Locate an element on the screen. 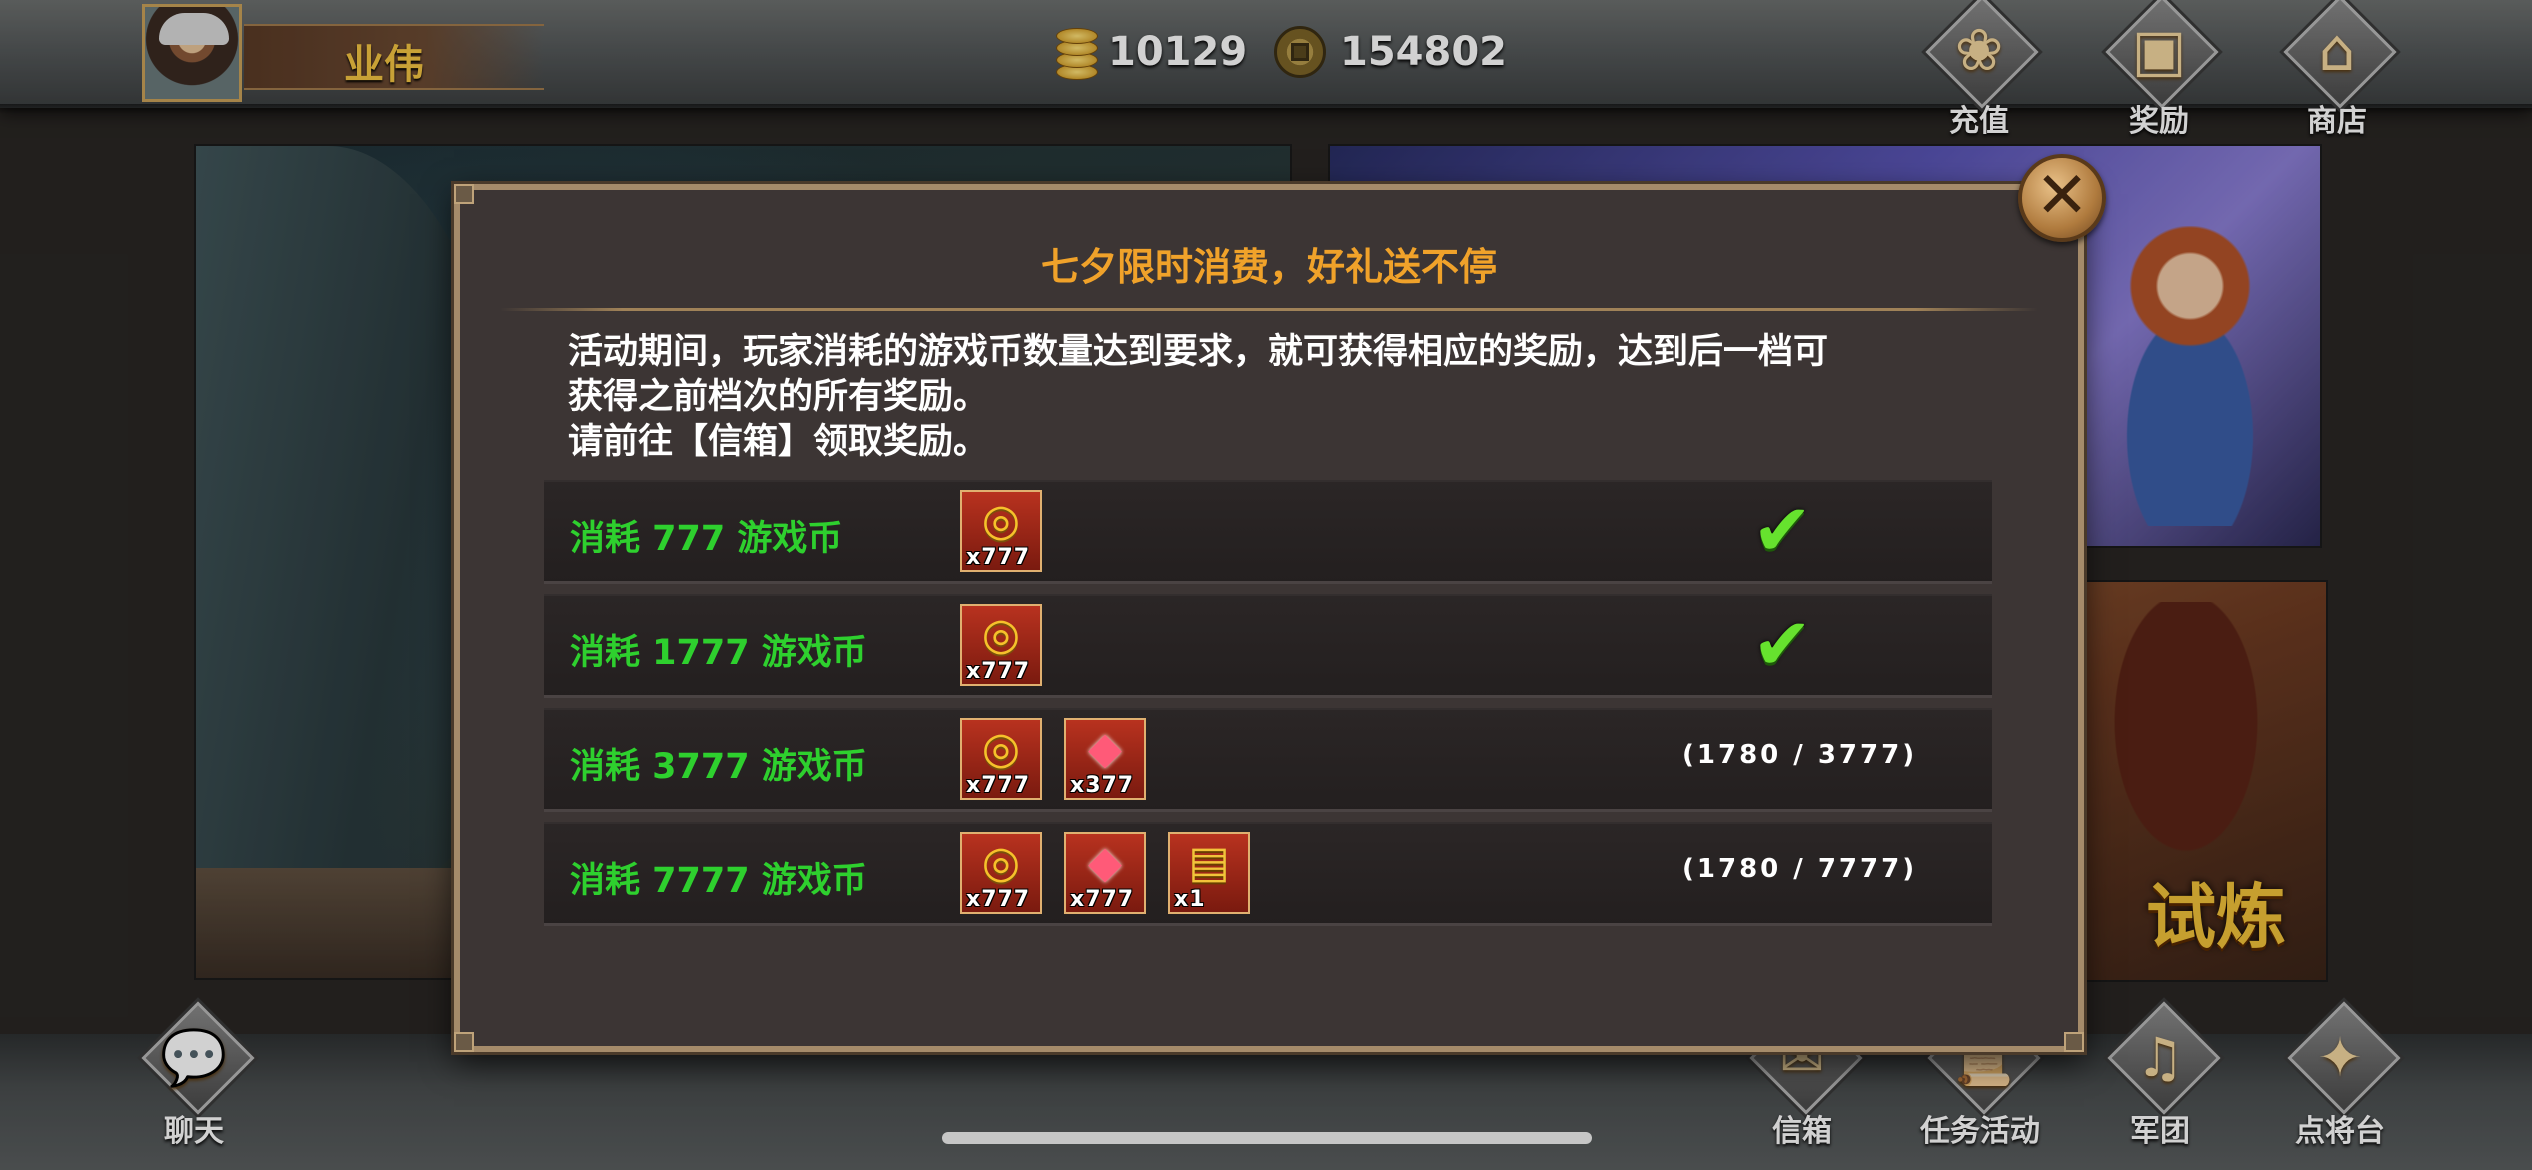  reward-tier-row: 消耗 777 游戏币 ◎ x777 ✔ is located at coordinates (1268, 532).